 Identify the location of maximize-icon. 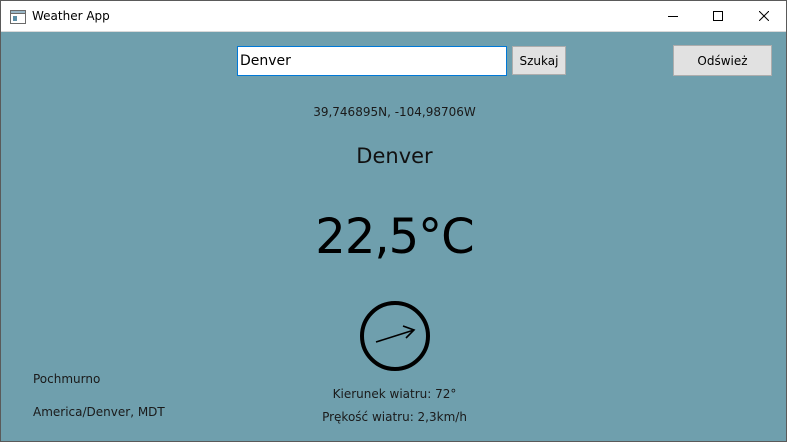
(718, 16).